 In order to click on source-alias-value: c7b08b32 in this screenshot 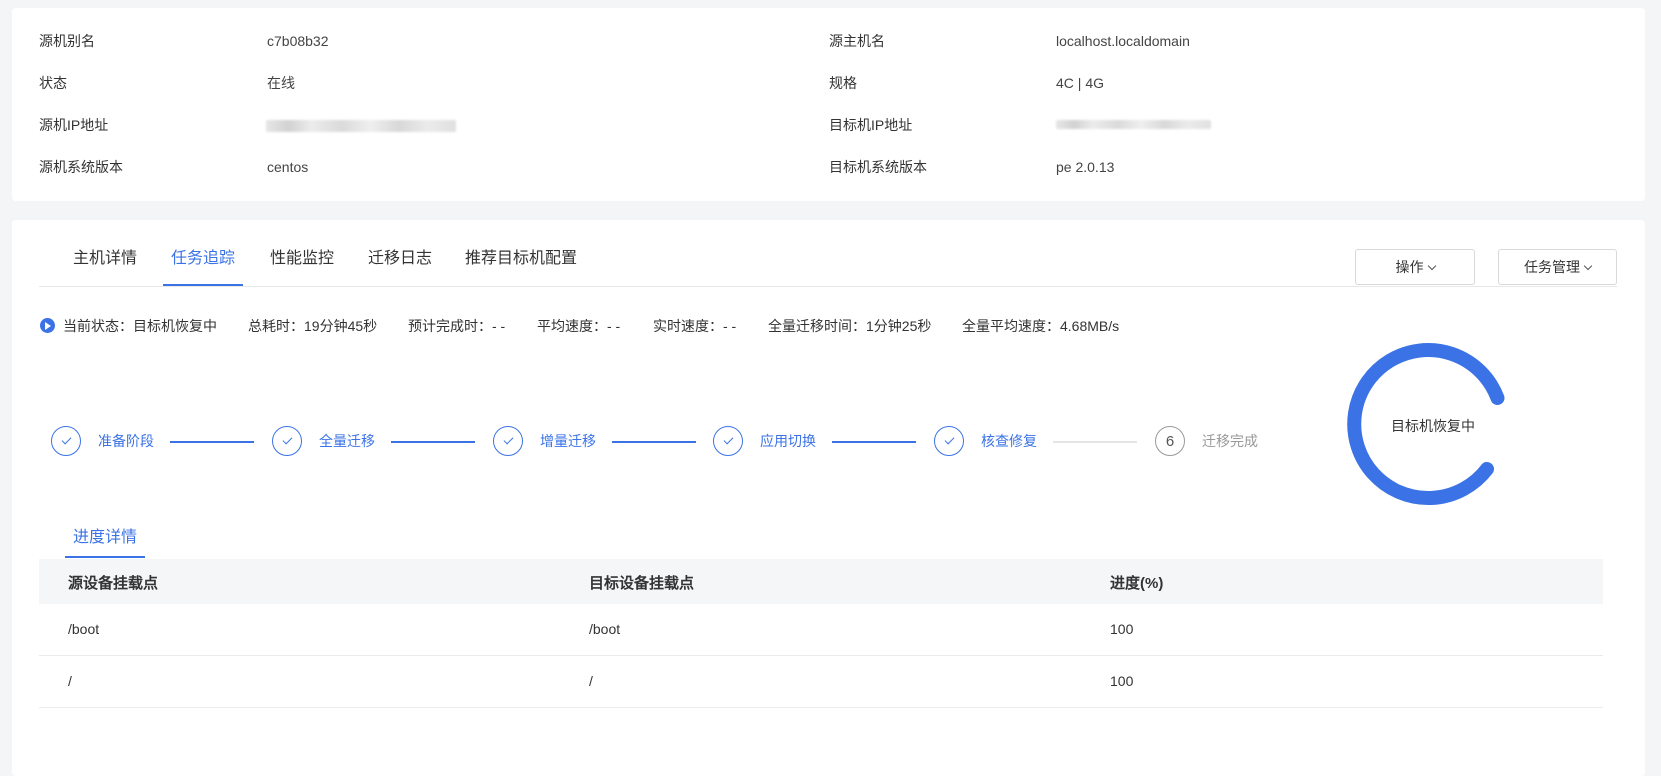, I will do `click(298, 41)`.